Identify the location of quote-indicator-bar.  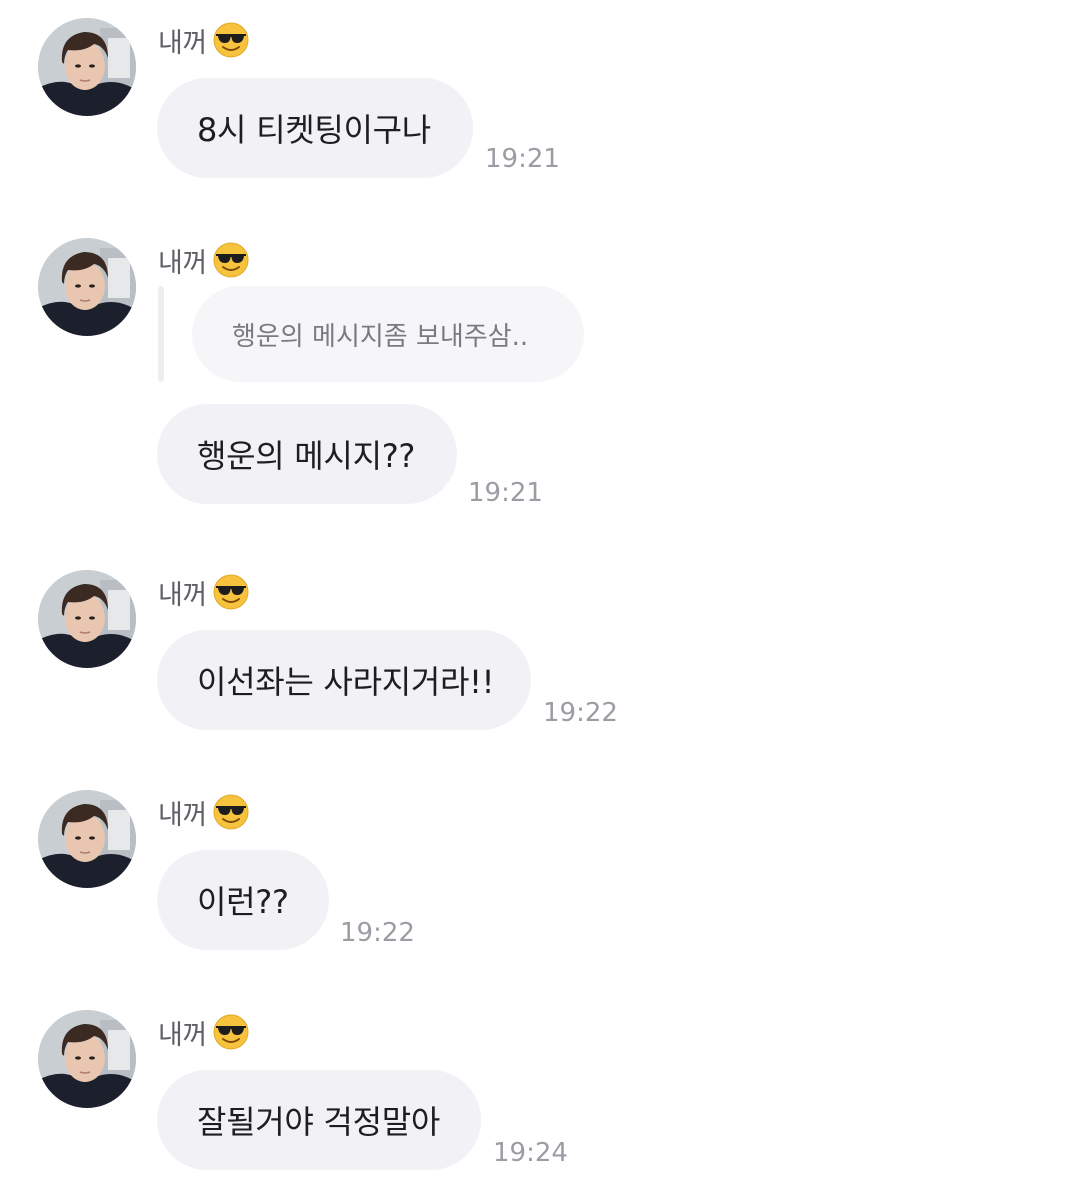
(161, 334).